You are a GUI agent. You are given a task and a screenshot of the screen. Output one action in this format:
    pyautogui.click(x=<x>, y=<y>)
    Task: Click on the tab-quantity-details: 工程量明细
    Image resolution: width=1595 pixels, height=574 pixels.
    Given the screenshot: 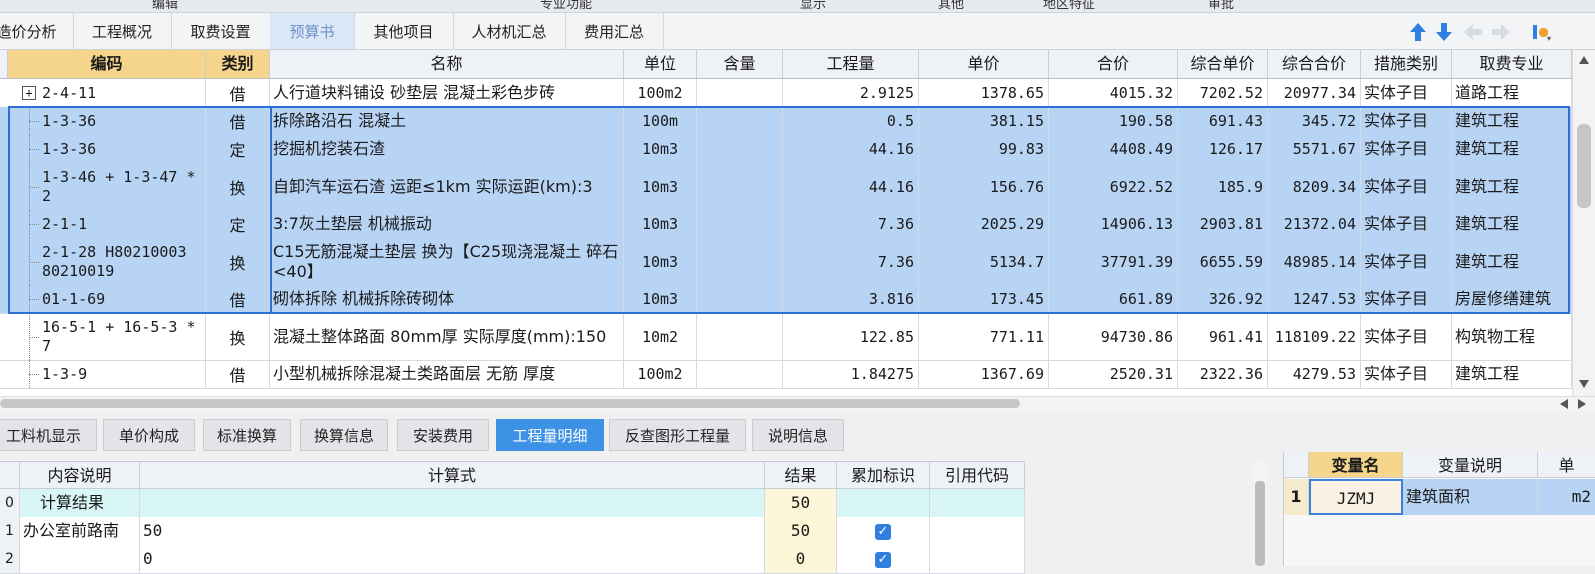 What is the action you would take?
    pyautogui.click(x=550, y=435)
    